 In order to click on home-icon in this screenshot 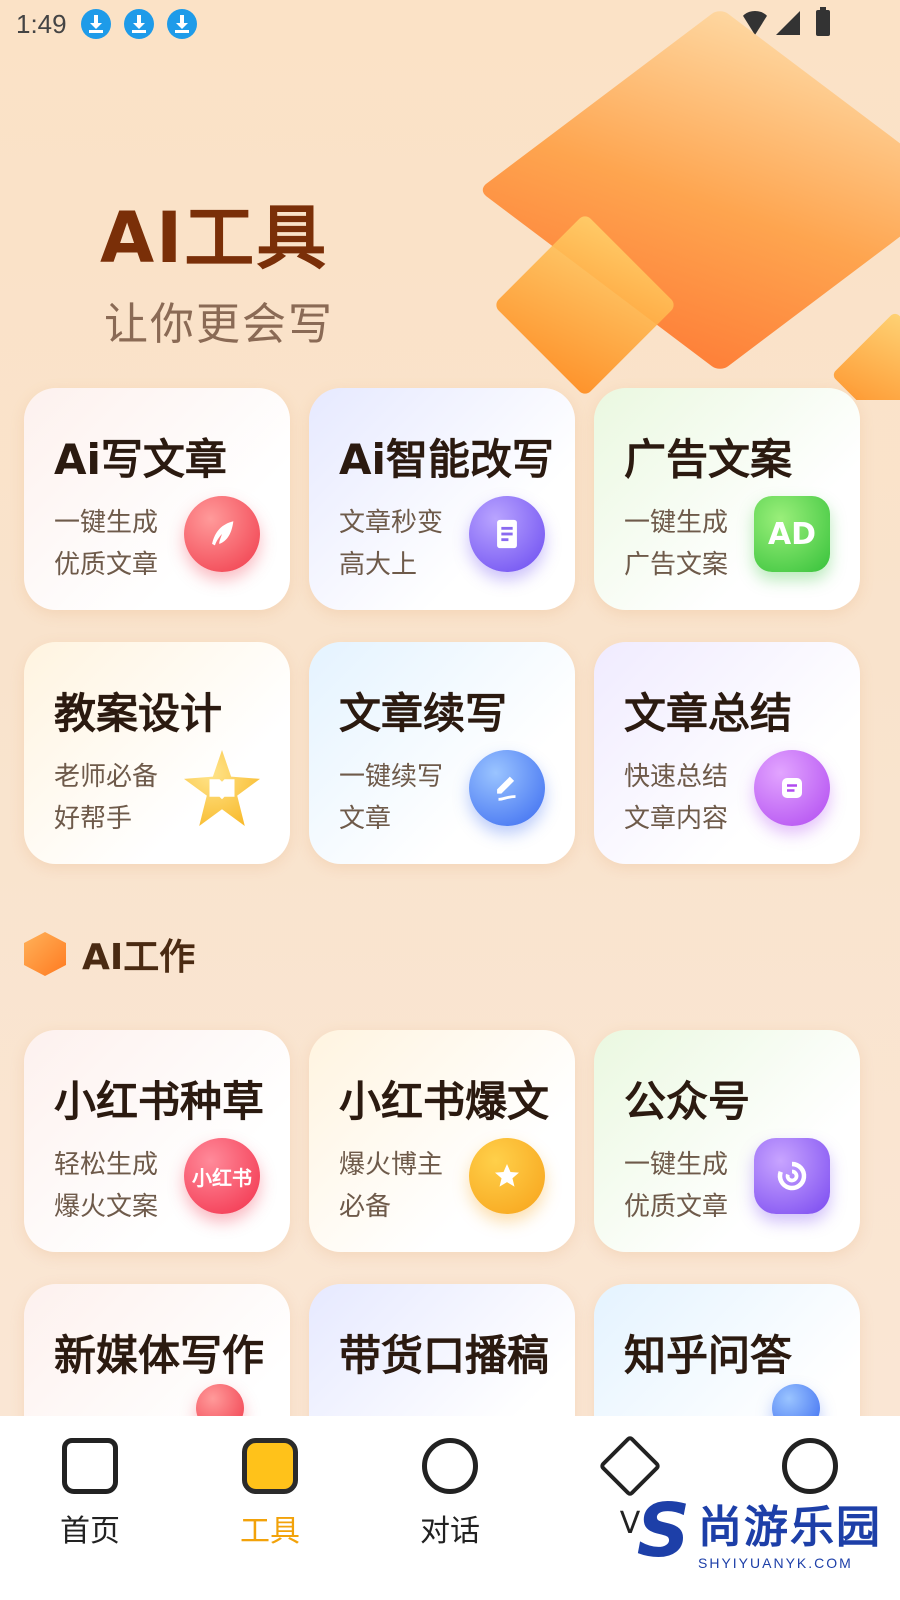, I will do `click(90, 1466)`.